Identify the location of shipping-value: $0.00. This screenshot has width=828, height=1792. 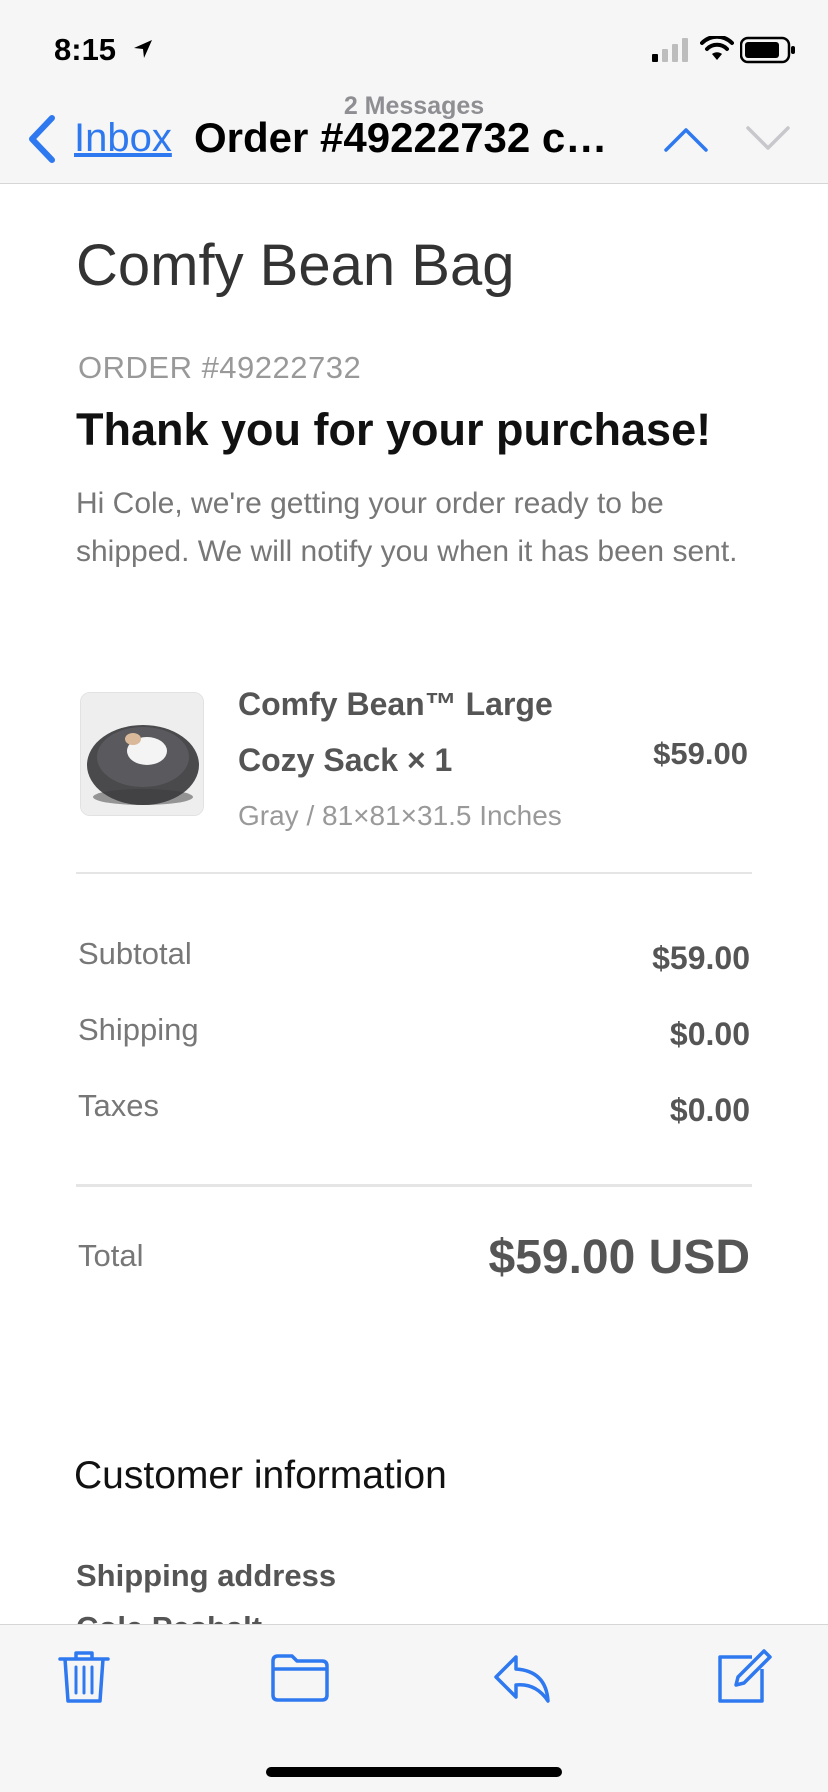
(709, 1034).